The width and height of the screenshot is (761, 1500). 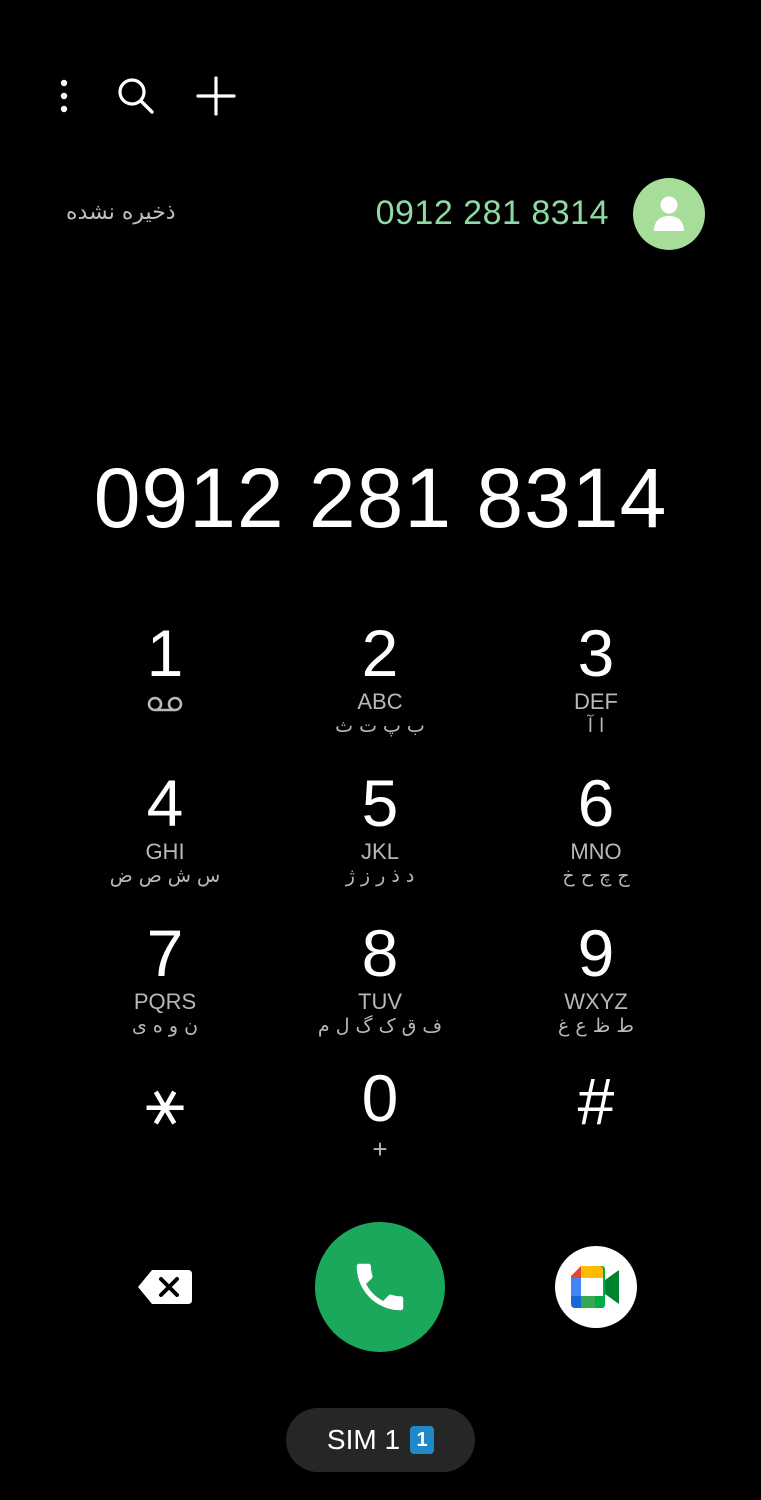 I want to click on key-letters: ABC, so click(x=380, y=701).